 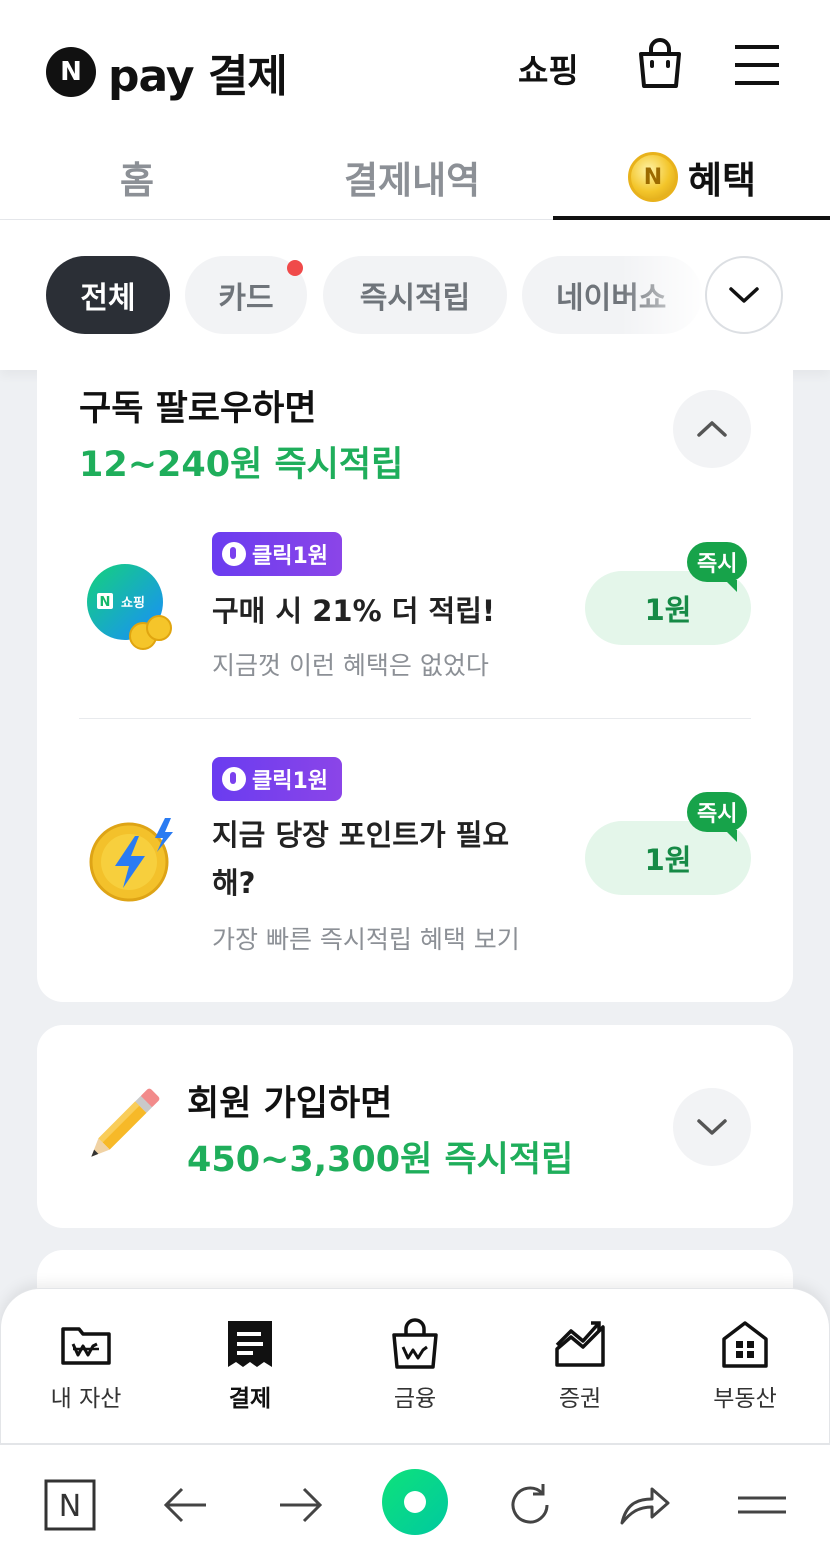 I want to click on n-icon-letter: N, so click(x=105, y=602).